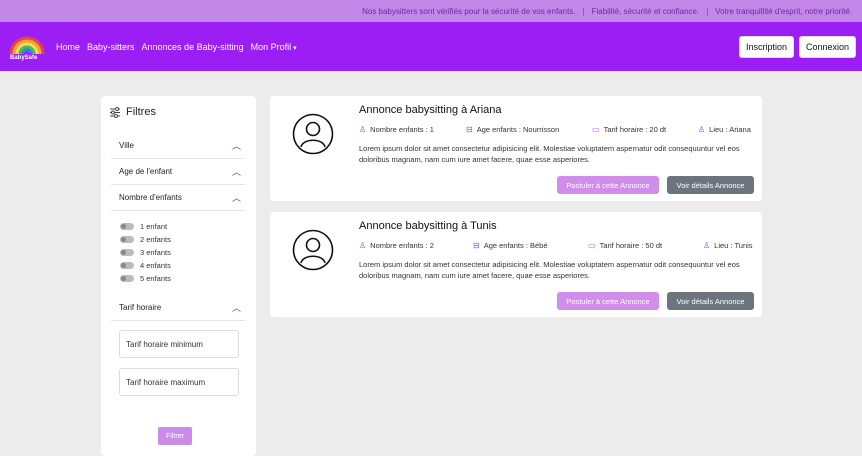 The image size is (862, 456). I want to click on children-option-5: 5 enfants, so click(145, 278).